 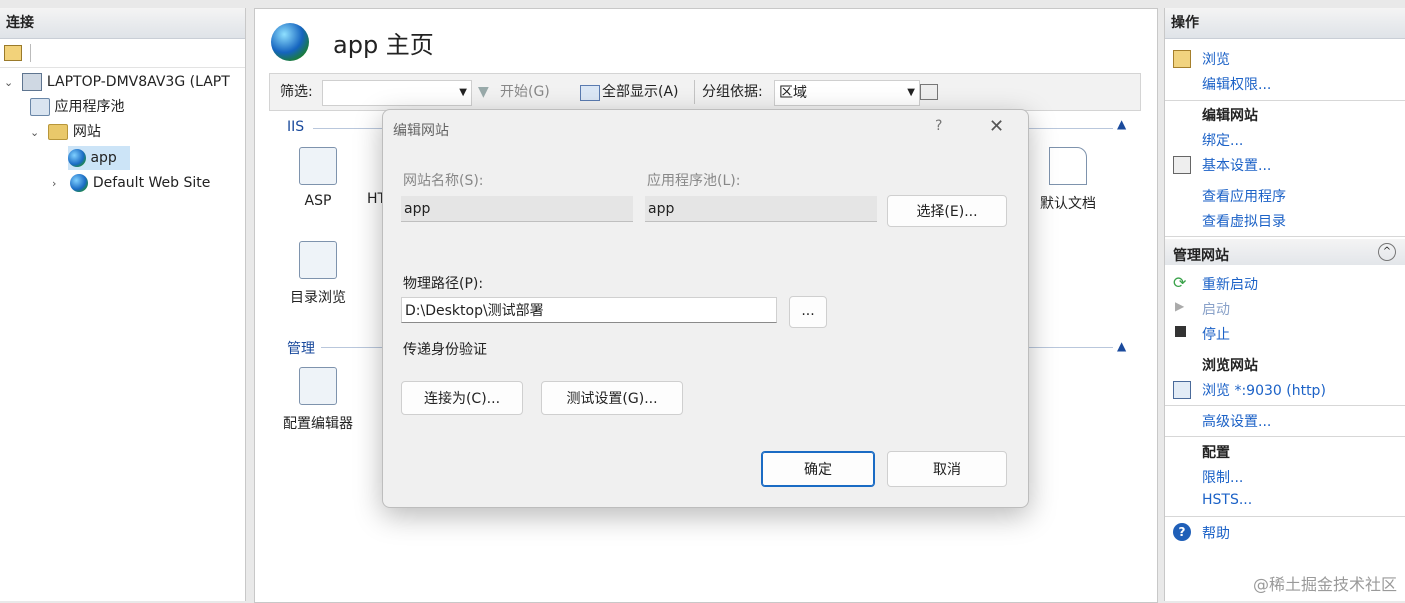 What do you see at coordinates (1068, 204) in the screenshot?
I see `feature-label: 默认文档` at bounding box center [1068, 204].